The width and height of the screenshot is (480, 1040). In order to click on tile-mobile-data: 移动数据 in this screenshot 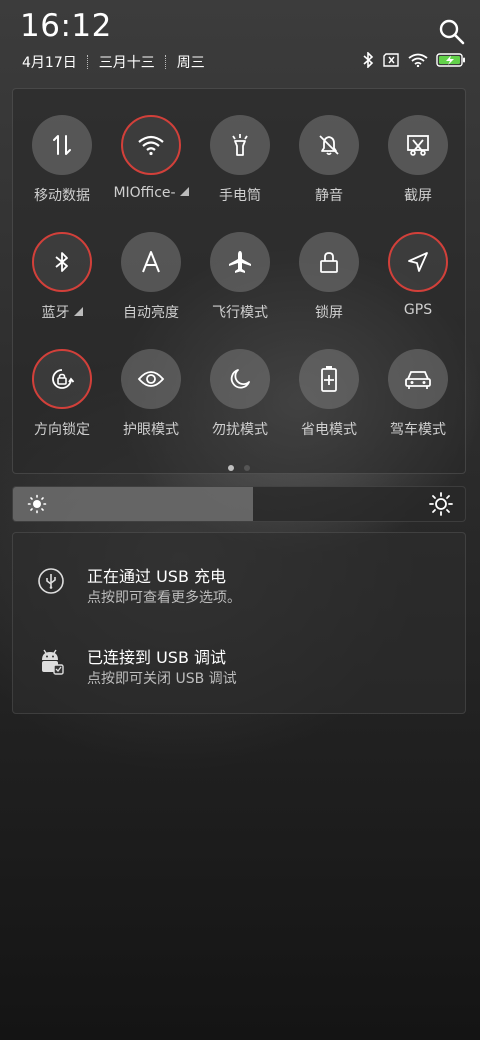, I will do `click(62, 160)`.